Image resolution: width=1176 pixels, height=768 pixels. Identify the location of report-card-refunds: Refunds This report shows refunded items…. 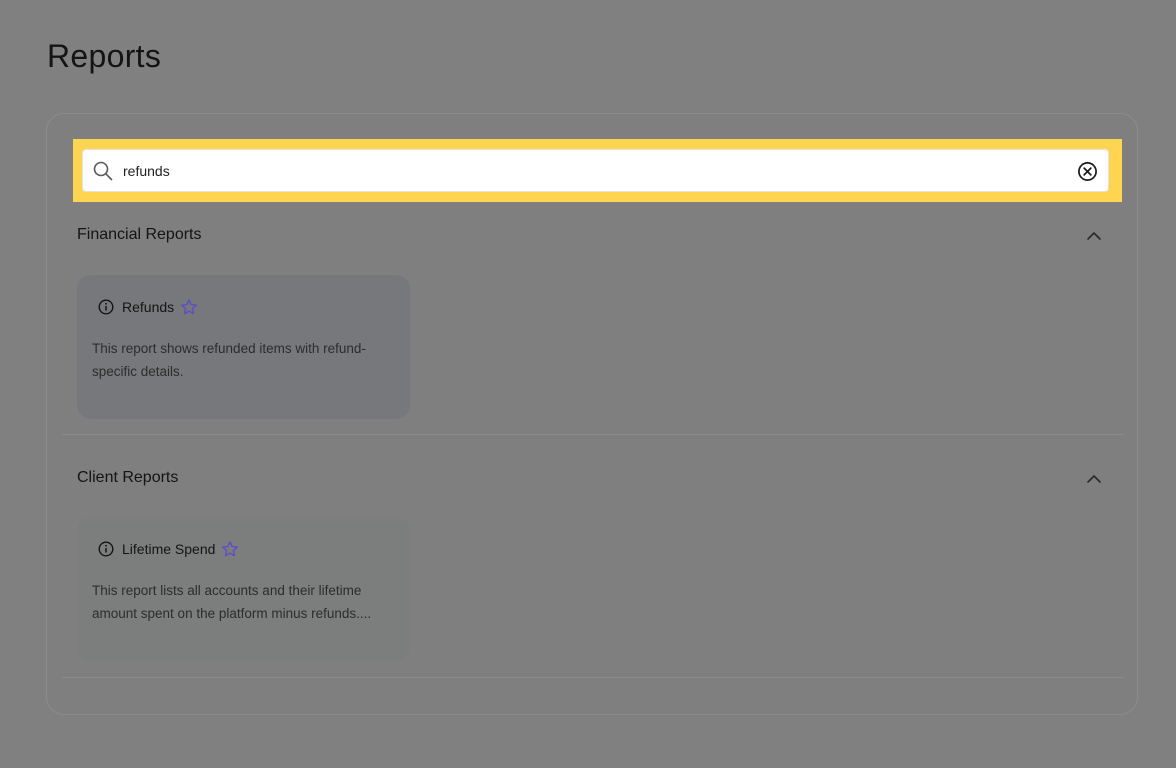
(243, 347).